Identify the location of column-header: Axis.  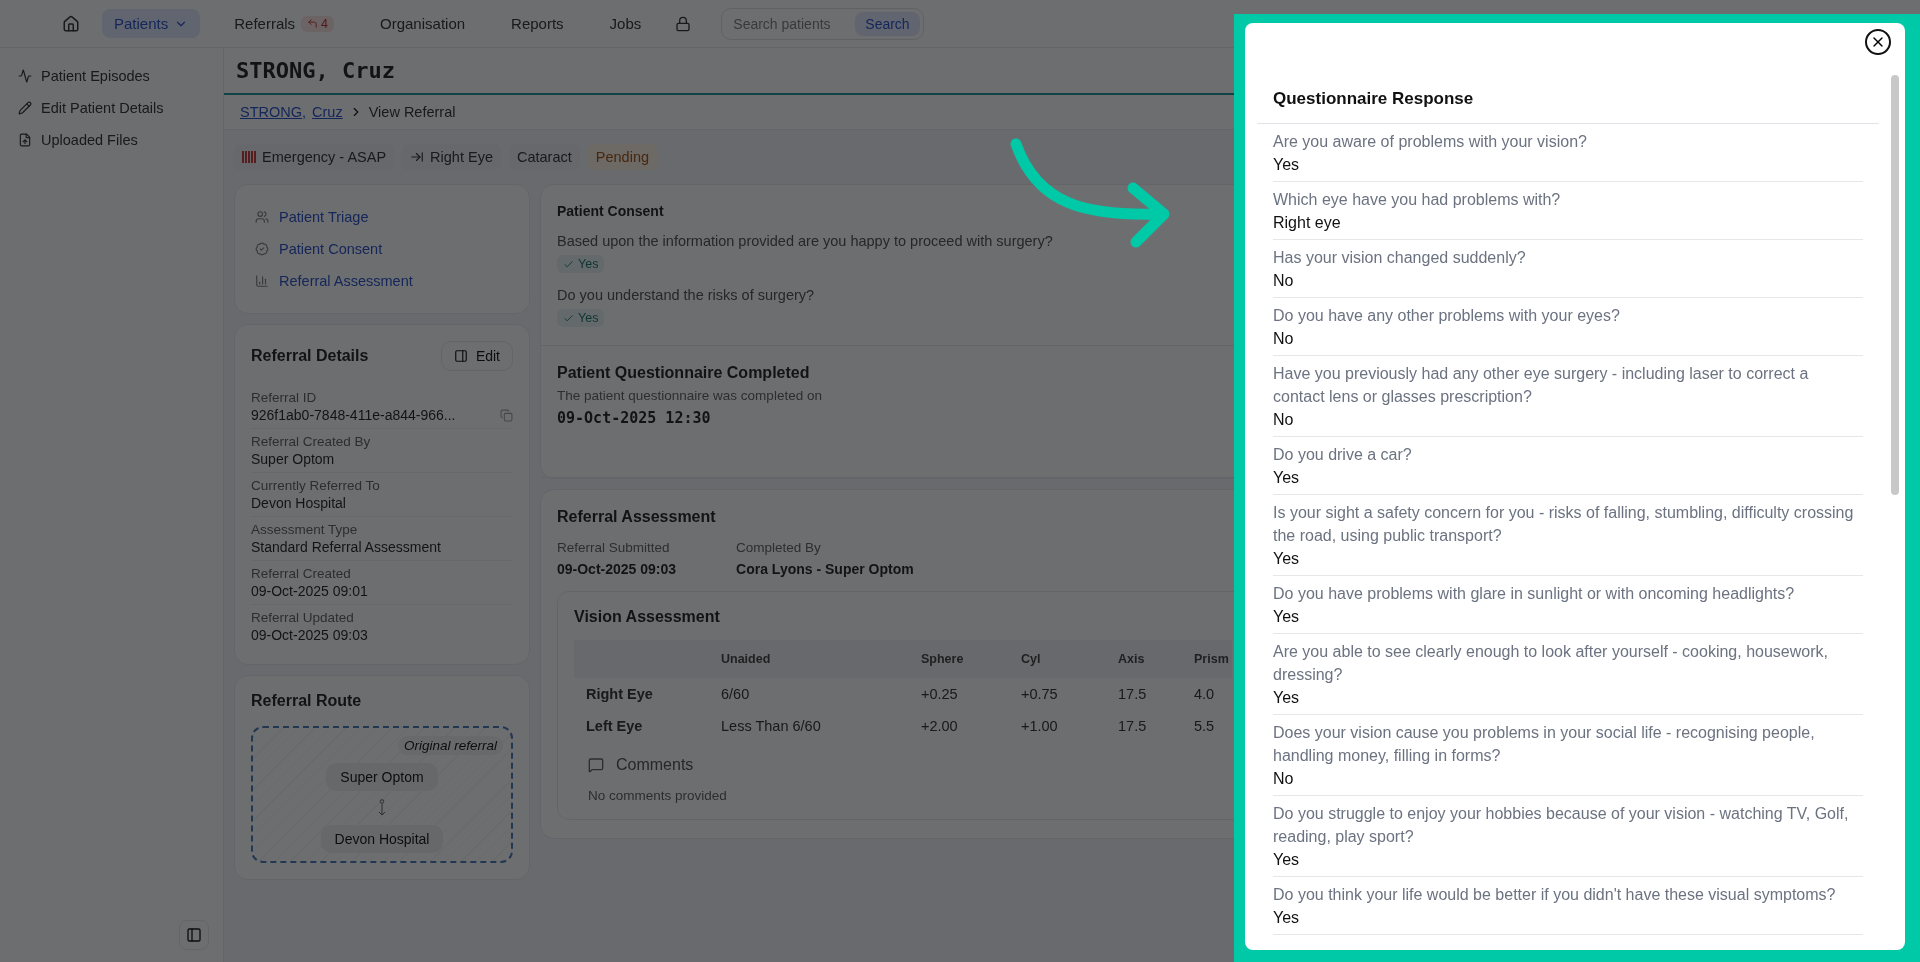
(1144, 659).